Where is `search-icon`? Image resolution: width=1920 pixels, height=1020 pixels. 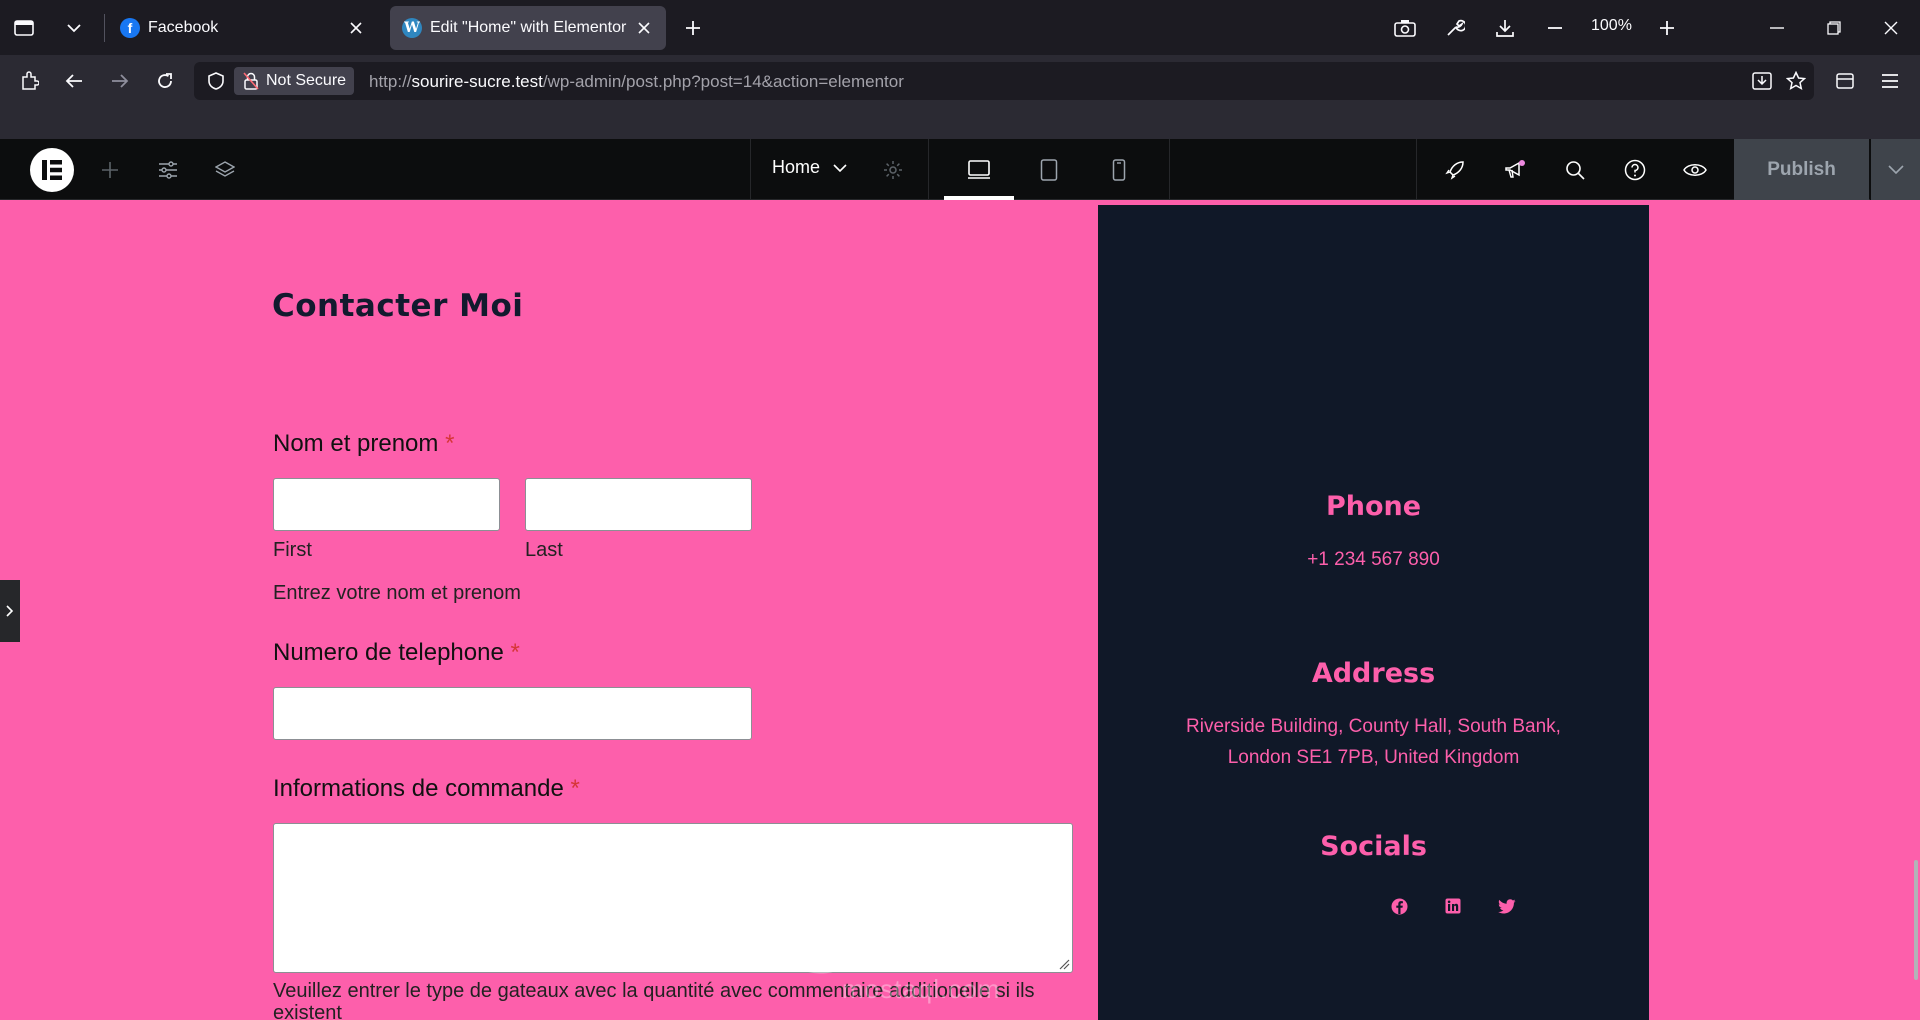 search-icon is located at coordinates (1575, 170).